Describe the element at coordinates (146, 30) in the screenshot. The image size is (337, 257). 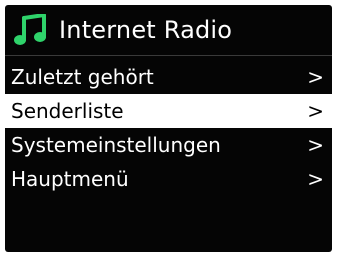
I see `page-title: Internet Radio` at that location.